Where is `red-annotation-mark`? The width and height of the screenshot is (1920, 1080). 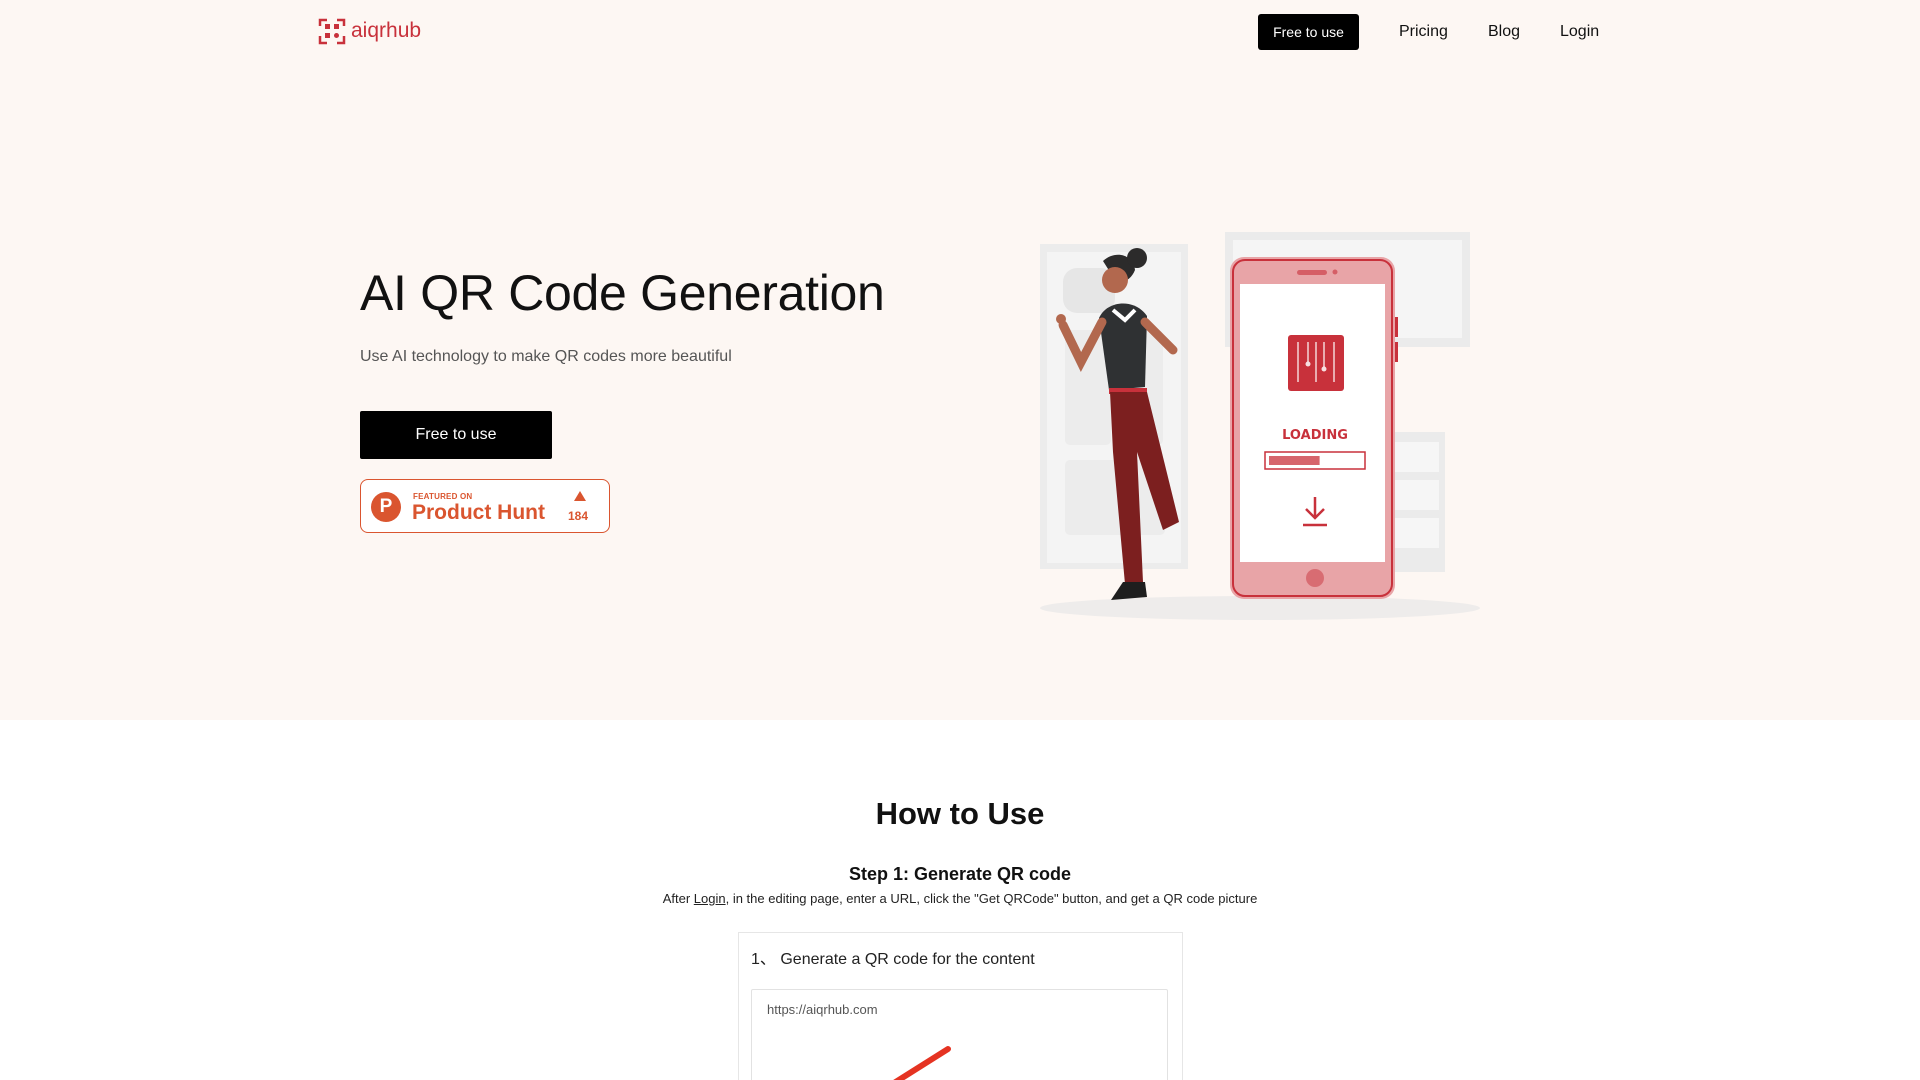
red-annotation-mark is located at coordinates (922, 1063).